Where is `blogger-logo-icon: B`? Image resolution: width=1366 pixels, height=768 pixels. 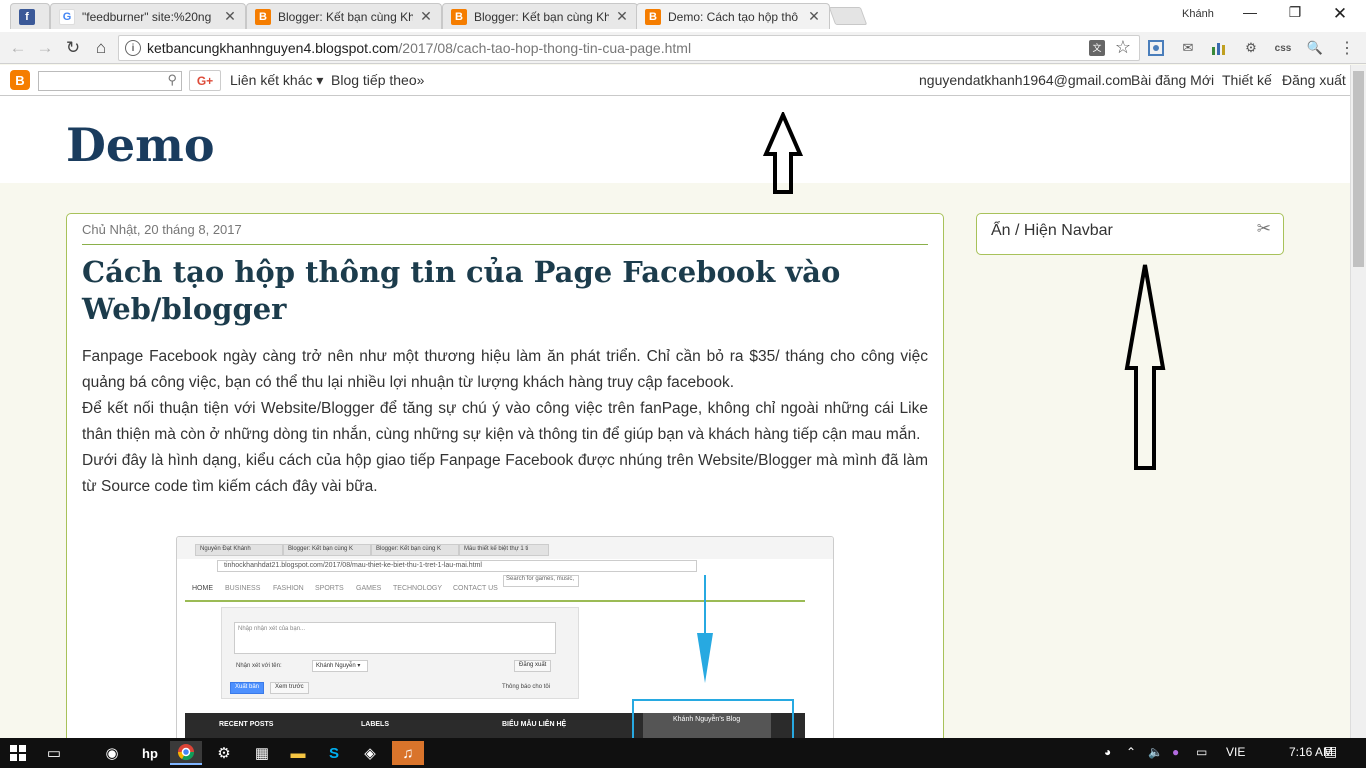 blogger-logo-icon: B is located at coordinates (20, 80).